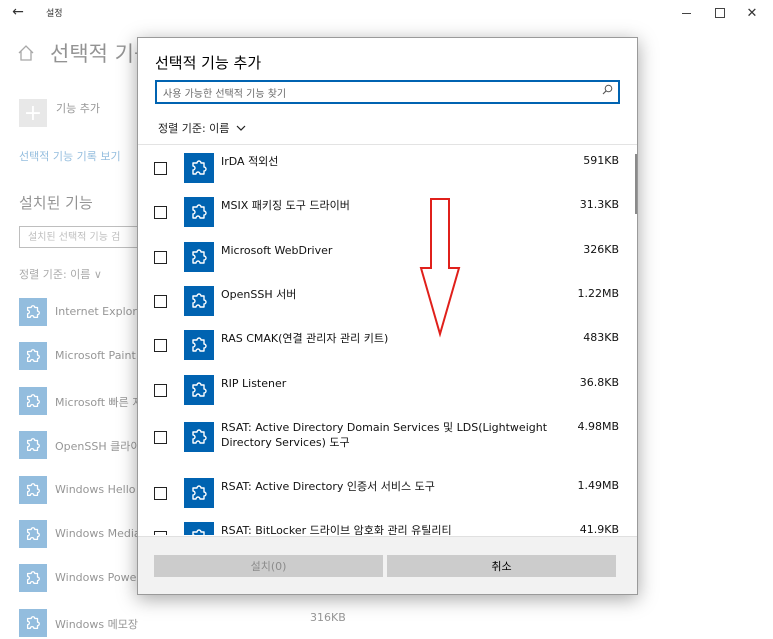 The height and width of the screenshot is (639, 773). What do you see at coordinates (285, 205) in the screenshot?
I see `feature-name: MSIX 패키징 도구 드라이버` at bounding box center [285, 205].